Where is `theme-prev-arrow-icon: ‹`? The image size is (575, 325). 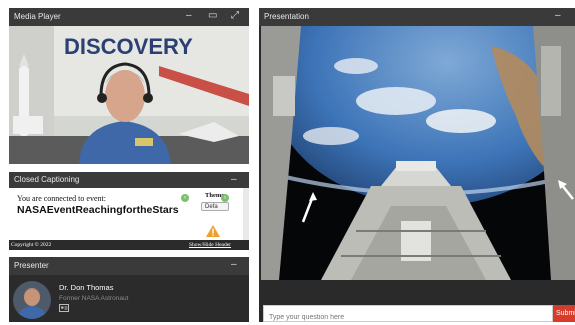
theme-prev-arrow-icon: ‹ is located at coordinates (185, 198).